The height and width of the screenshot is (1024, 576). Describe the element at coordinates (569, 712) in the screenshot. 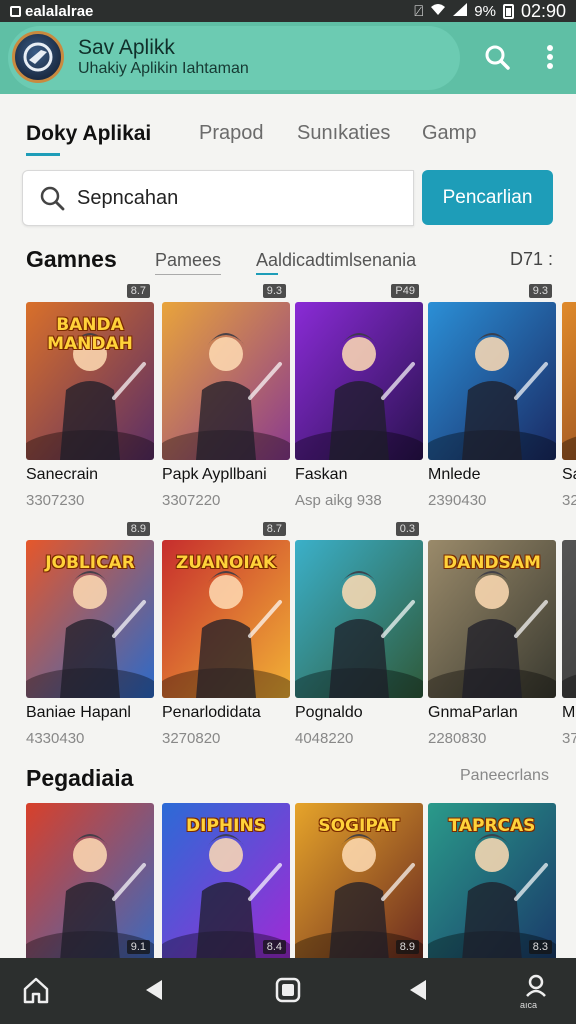

I see `game-name: M` at that location.